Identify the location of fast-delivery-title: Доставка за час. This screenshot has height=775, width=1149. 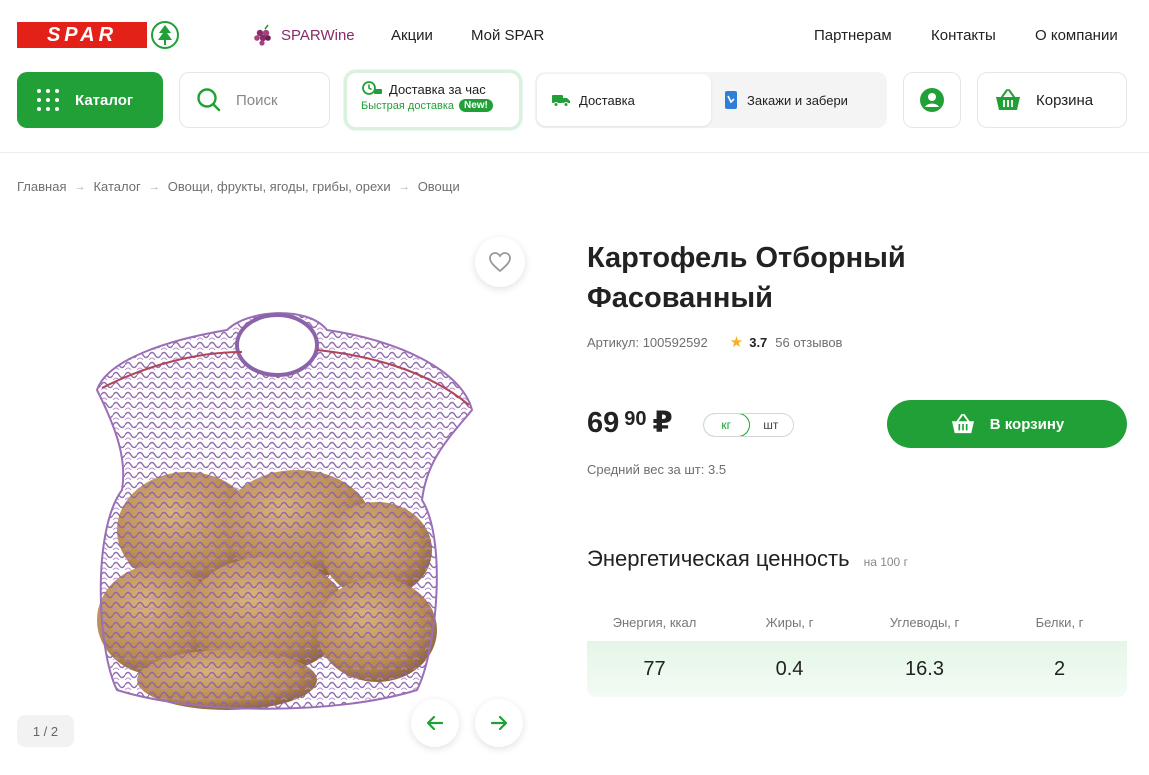
(437, 89).